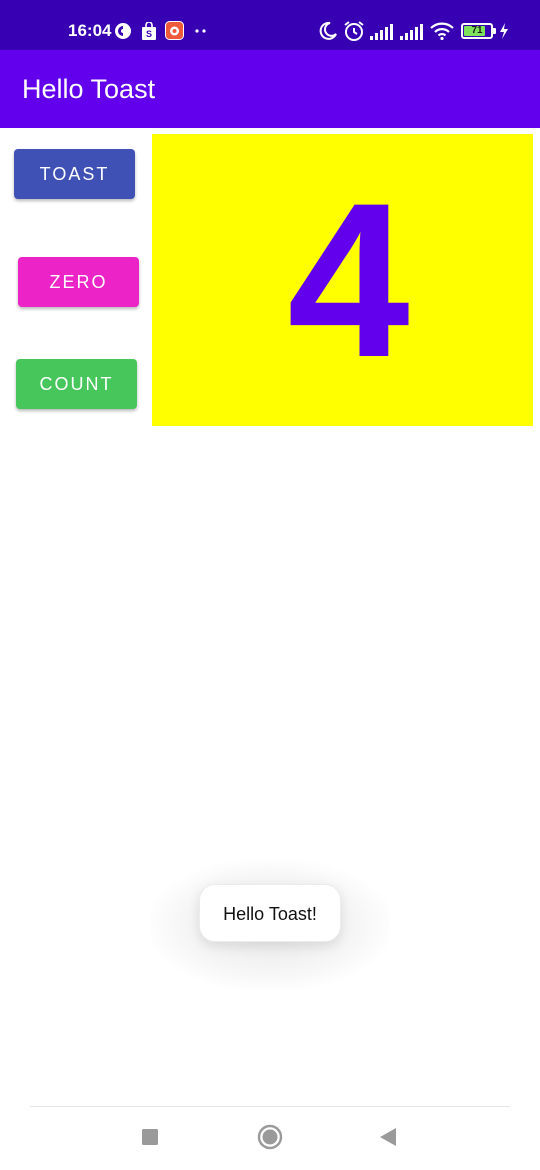 Image resolution: width=540 pixels, height=1170 pixels. I want to click on app-icon-red, so click(174, 30).